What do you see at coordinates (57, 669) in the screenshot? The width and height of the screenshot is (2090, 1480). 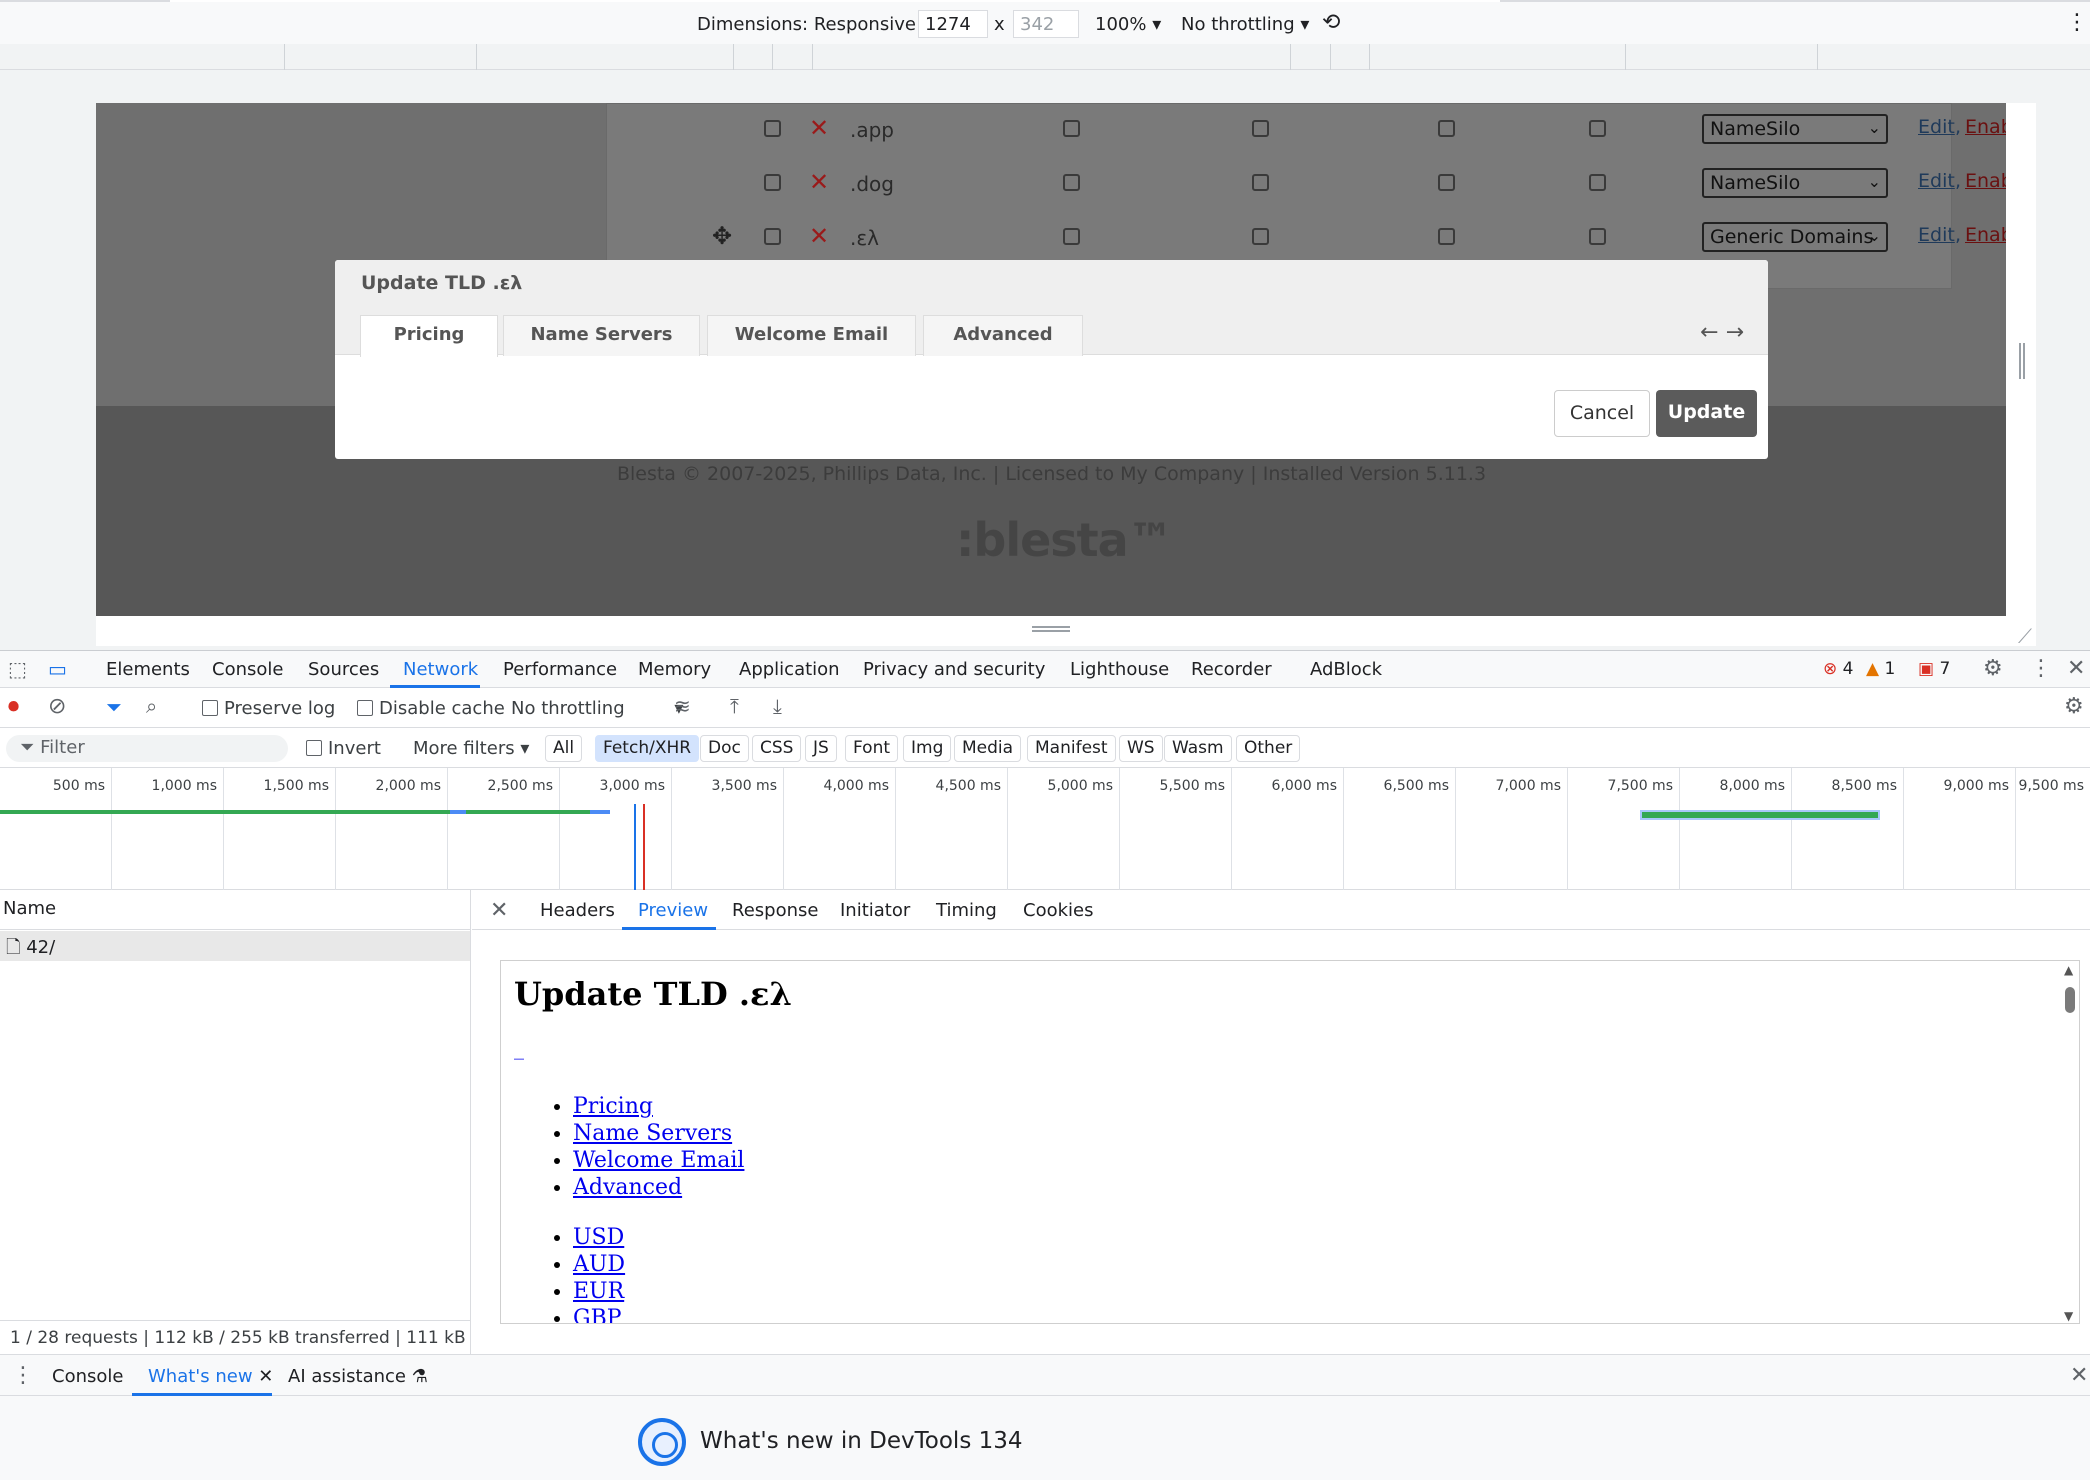 I see `device-toggle-icon: ▭` at bounding box center [57, 669].